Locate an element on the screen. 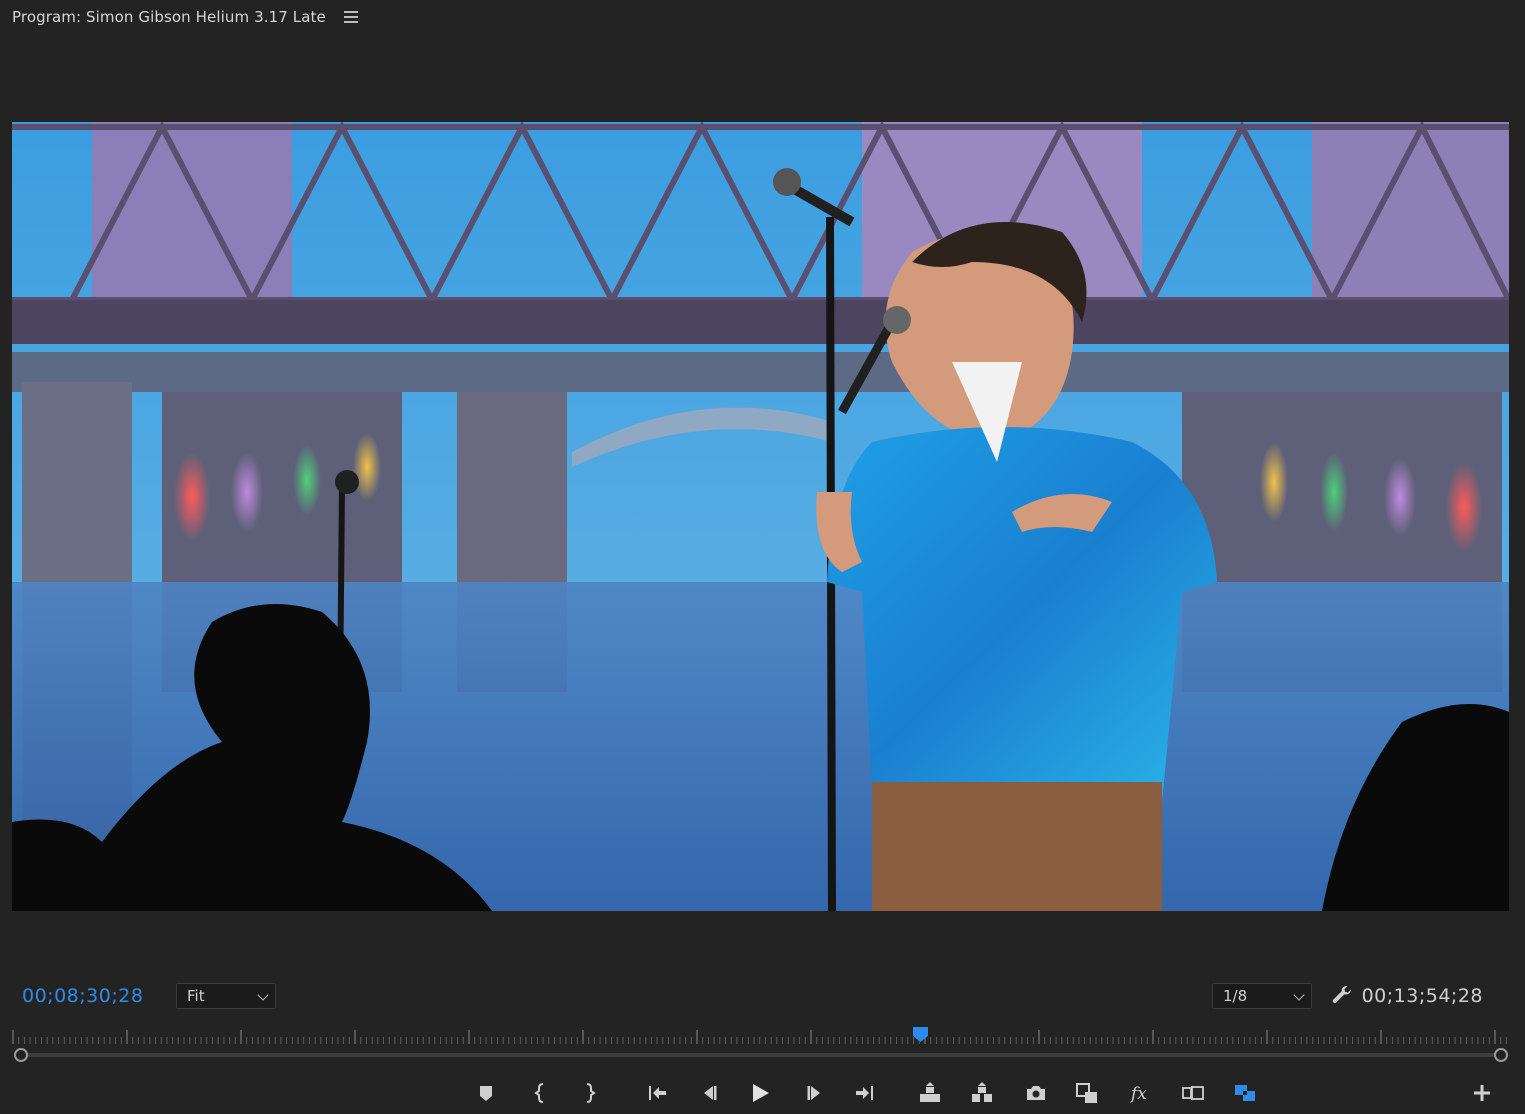 The width and height of the screenshot is (1525, 1114). duration-timecode: 00;13;54;28 is located at coordinates (1422, 996).